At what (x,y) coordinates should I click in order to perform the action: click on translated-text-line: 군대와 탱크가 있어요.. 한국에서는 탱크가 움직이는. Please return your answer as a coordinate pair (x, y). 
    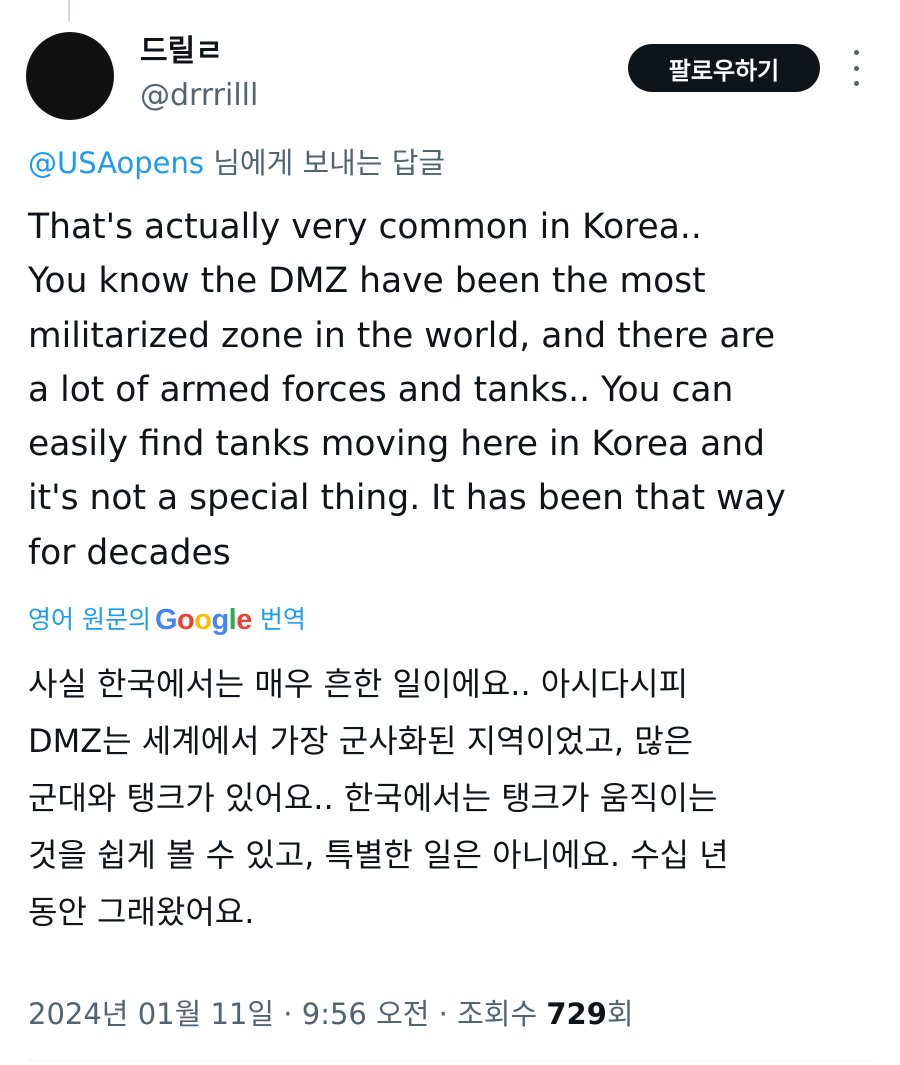
    Looking at the image, I should click on (373, 798).